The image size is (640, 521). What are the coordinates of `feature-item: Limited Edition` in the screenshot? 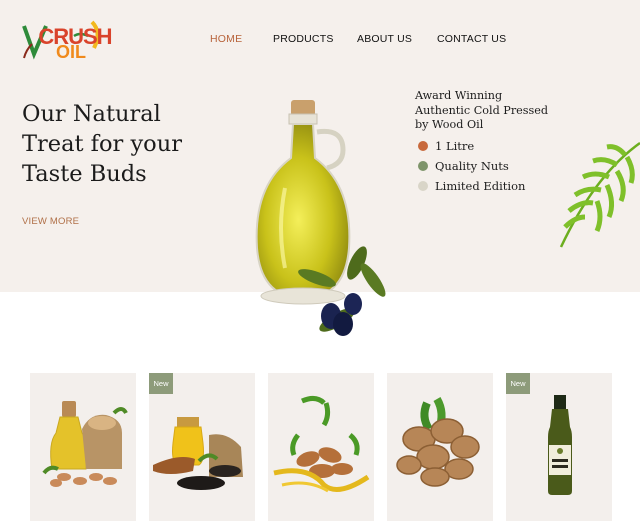 It's located at (471, 186).